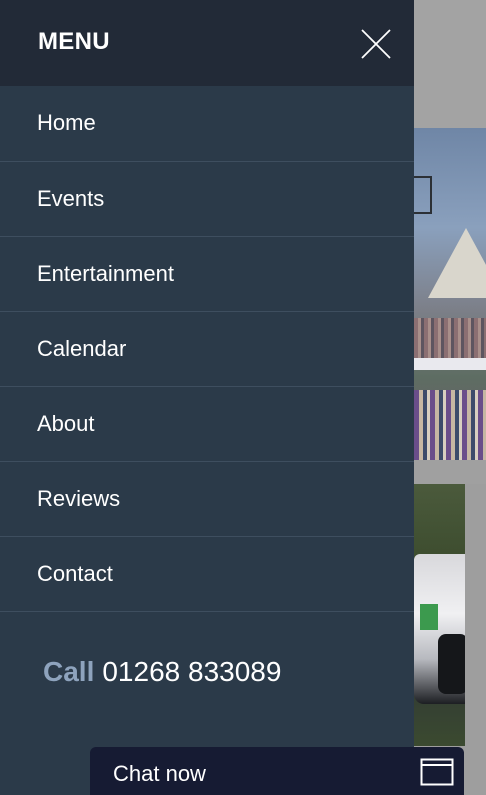  Describe the element at coordinates (277, 771) in the screenshot. I see `chat-now-button: Chat now` at that location.